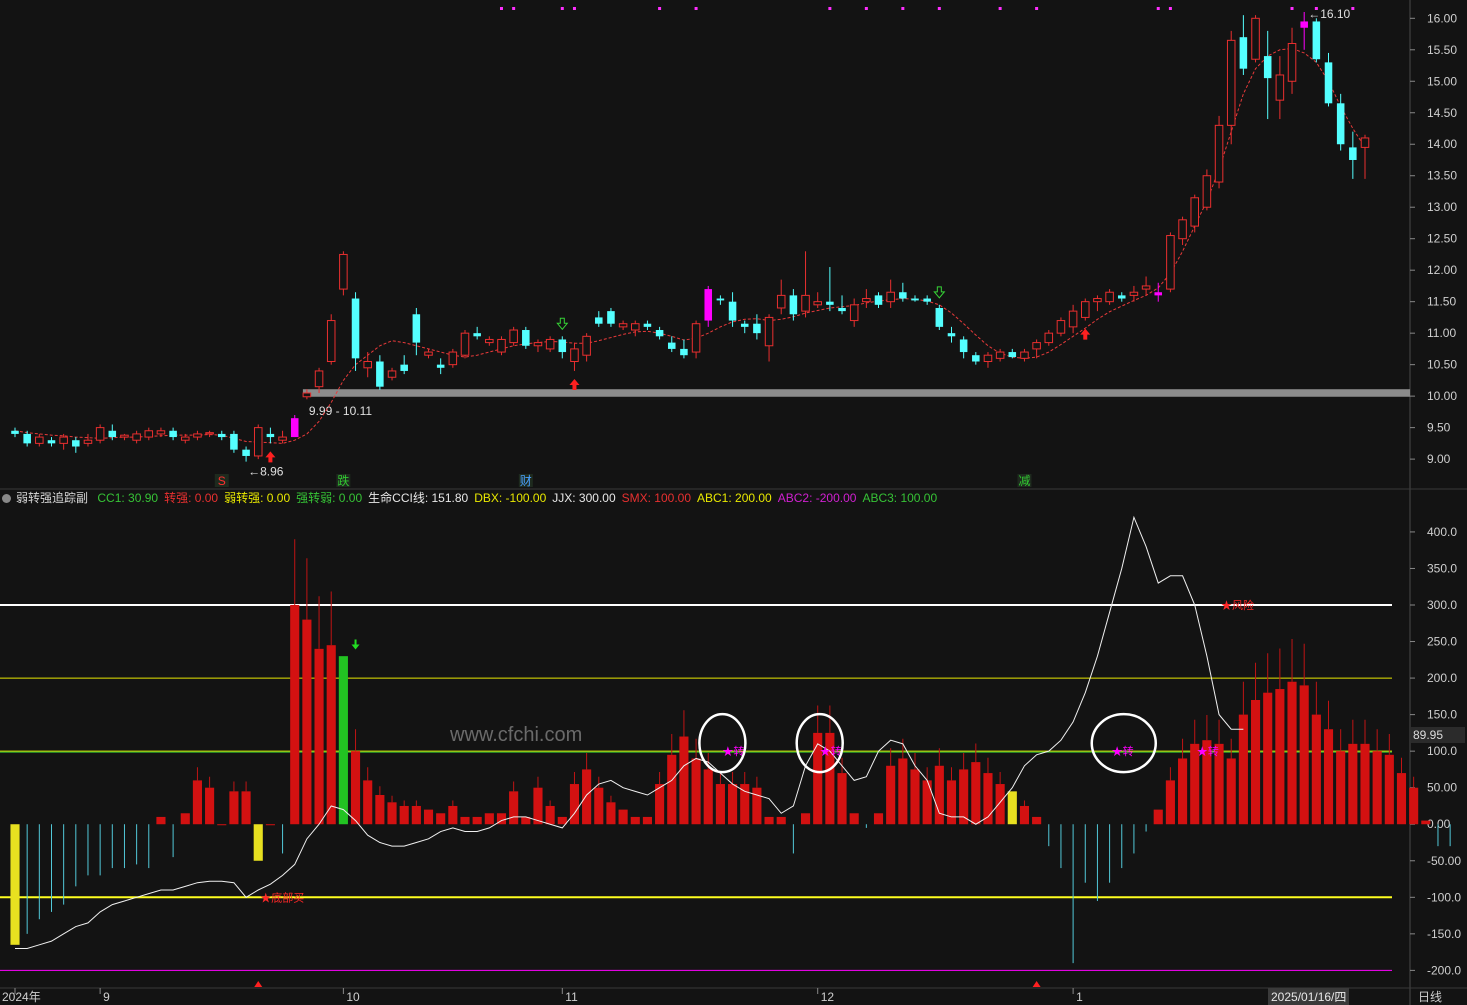  Describe the element at coordinates (329, 498) in the screenshot. I see `legend-item: 强转弱: 0.00` at that location.